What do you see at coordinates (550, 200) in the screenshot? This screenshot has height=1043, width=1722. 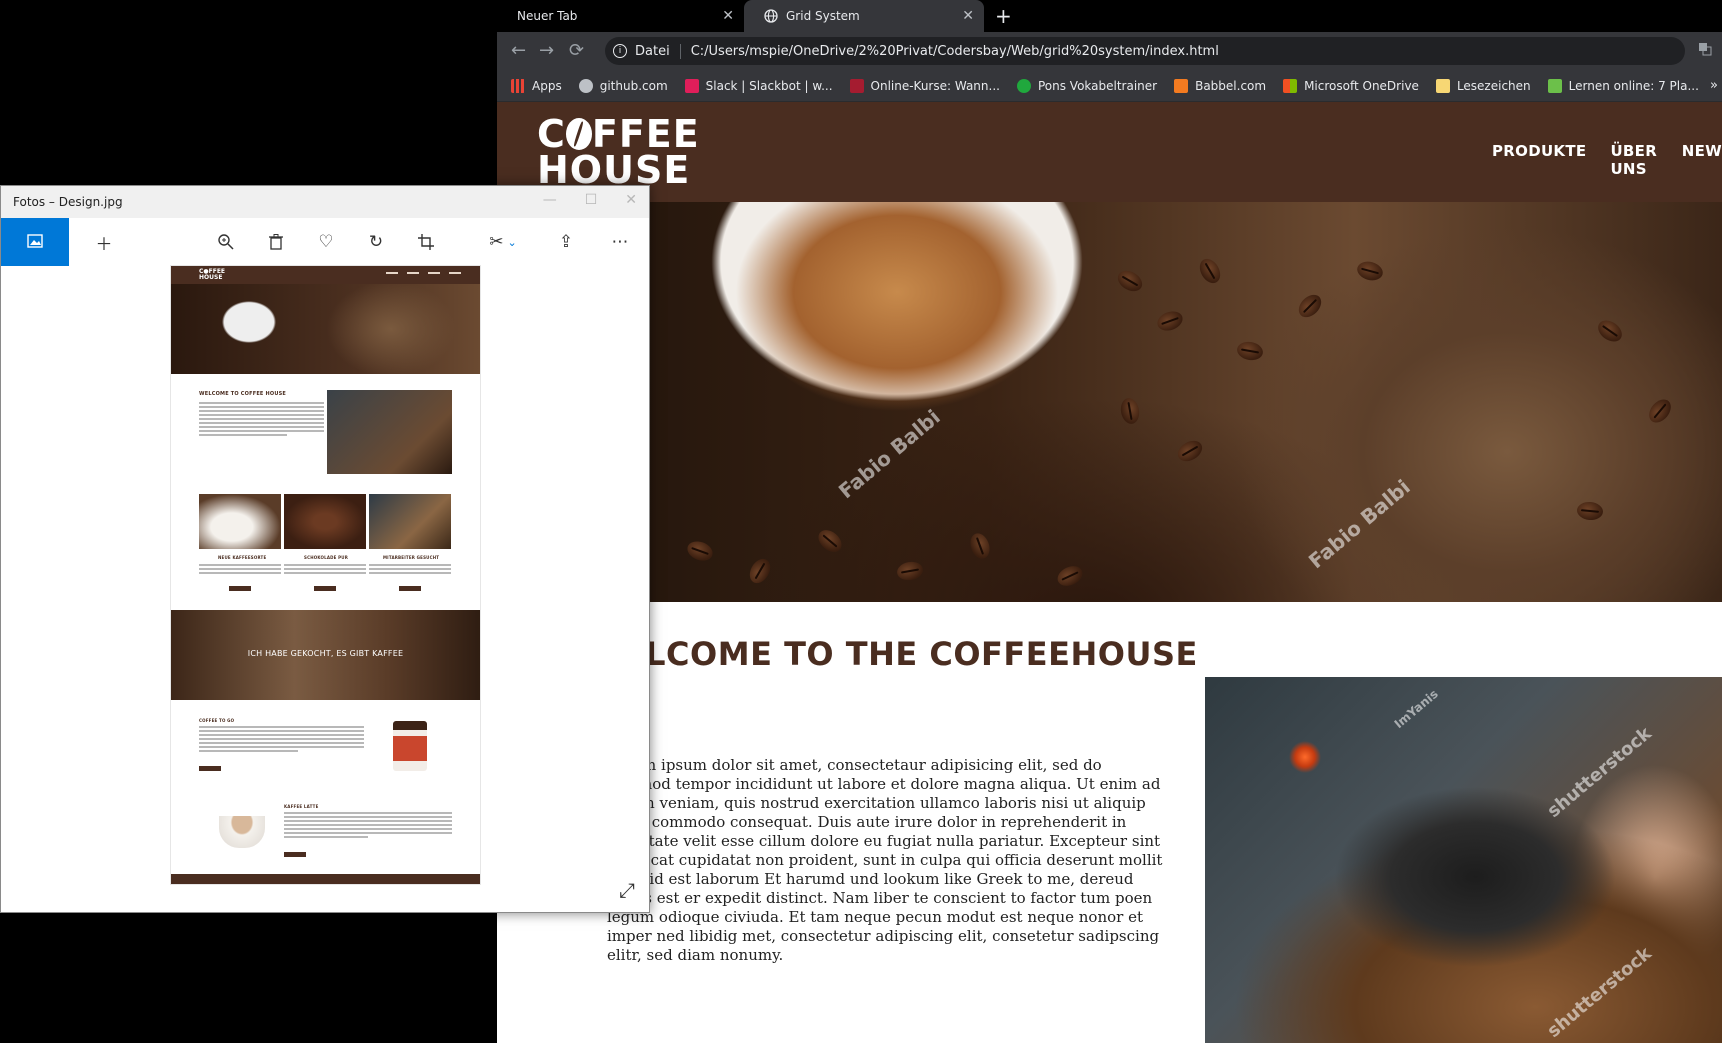 I see `minimize-icon: —` at bounding box center [550, 200].